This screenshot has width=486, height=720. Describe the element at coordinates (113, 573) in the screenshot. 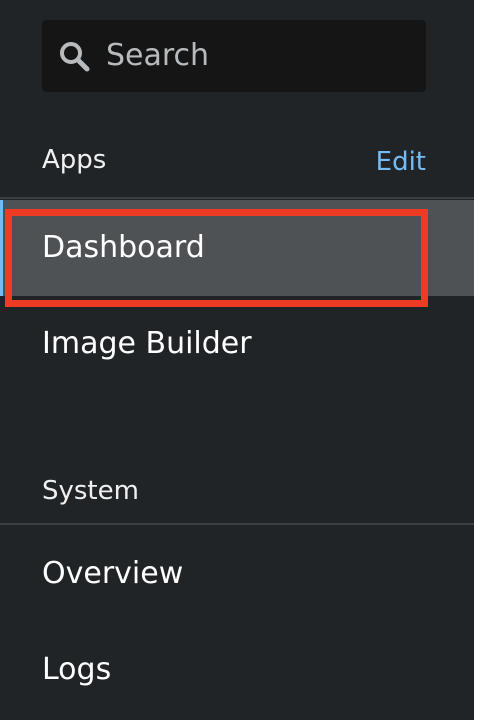

I see `nav-item-label: Overview` at that location.